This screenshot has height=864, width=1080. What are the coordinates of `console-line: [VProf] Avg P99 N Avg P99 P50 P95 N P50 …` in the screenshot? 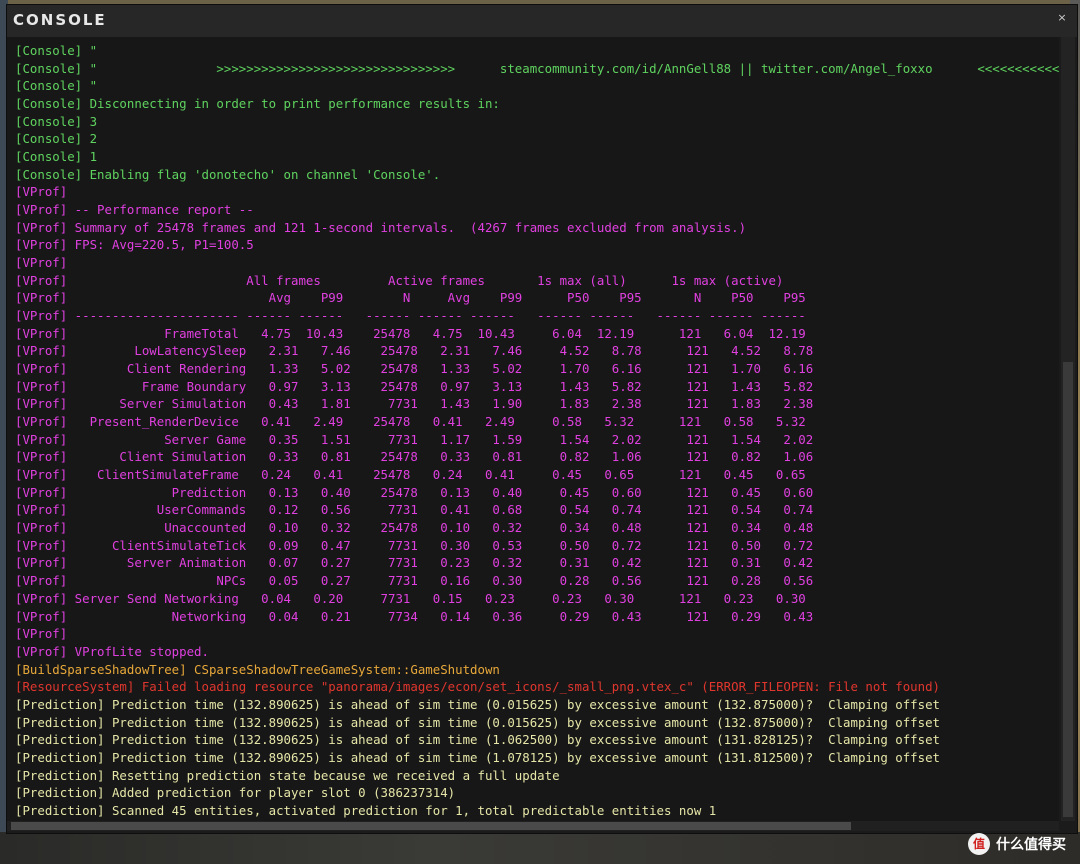 It's located at (410, 298).